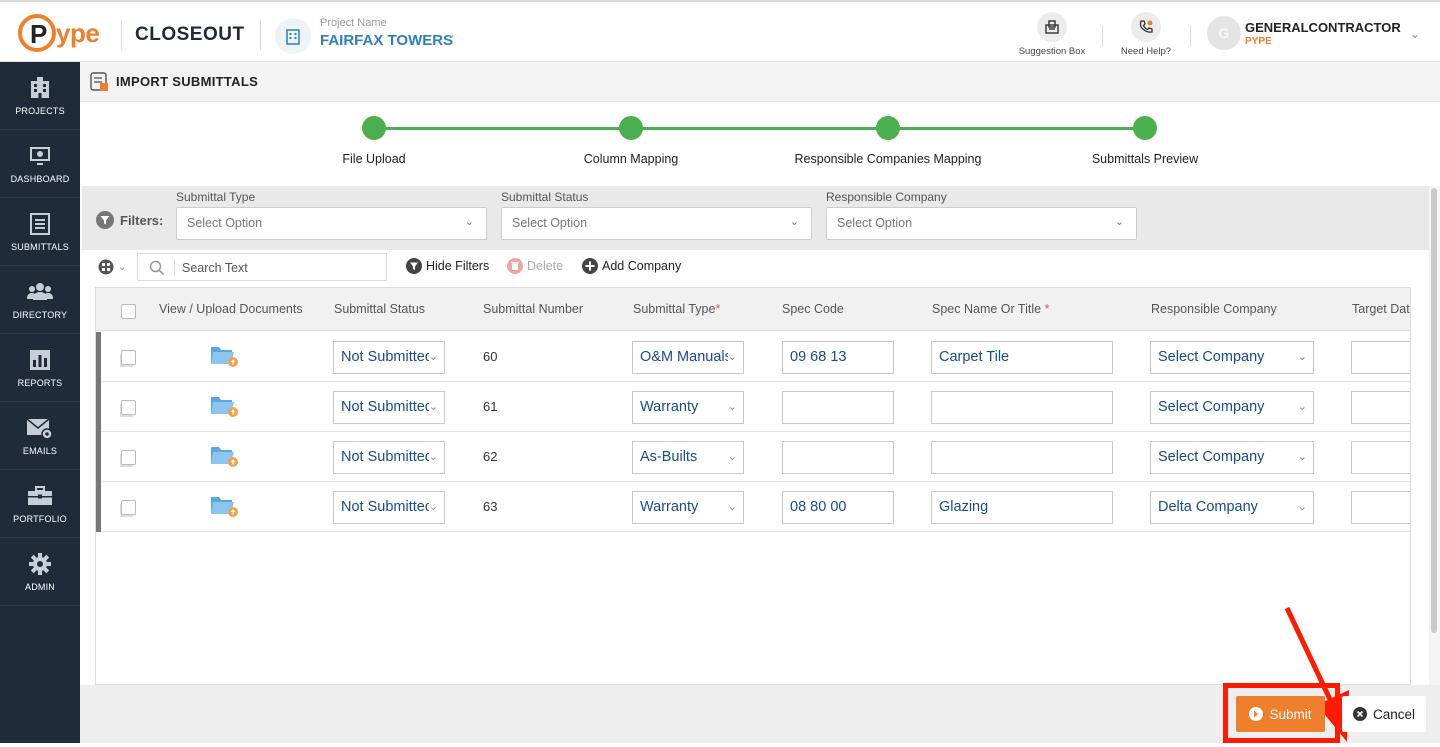 The height and width of the screenshot is (747, 1440). What do you see at coordinates (1224, 33) in the screenshot?
I see `avatar: G` at bounding box center [1224, 33].